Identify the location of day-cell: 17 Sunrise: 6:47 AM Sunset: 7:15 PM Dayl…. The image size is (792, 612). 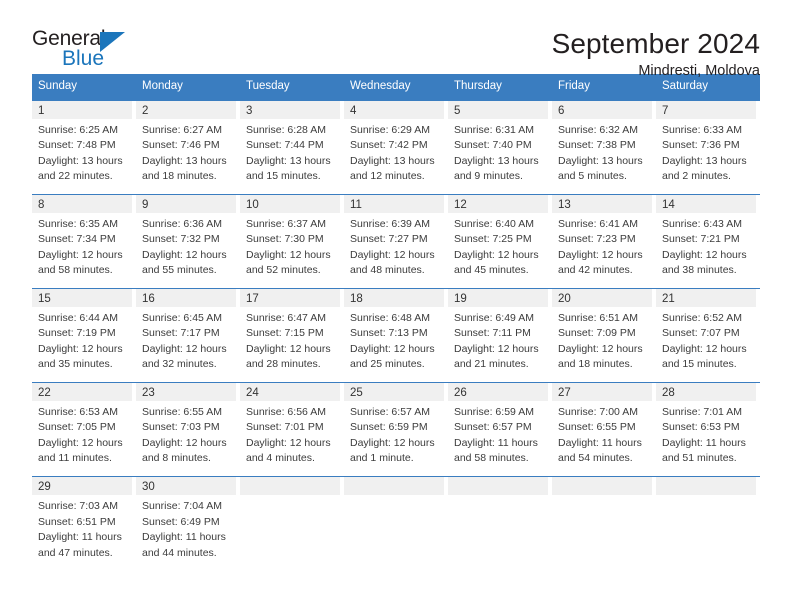
(292, 335).